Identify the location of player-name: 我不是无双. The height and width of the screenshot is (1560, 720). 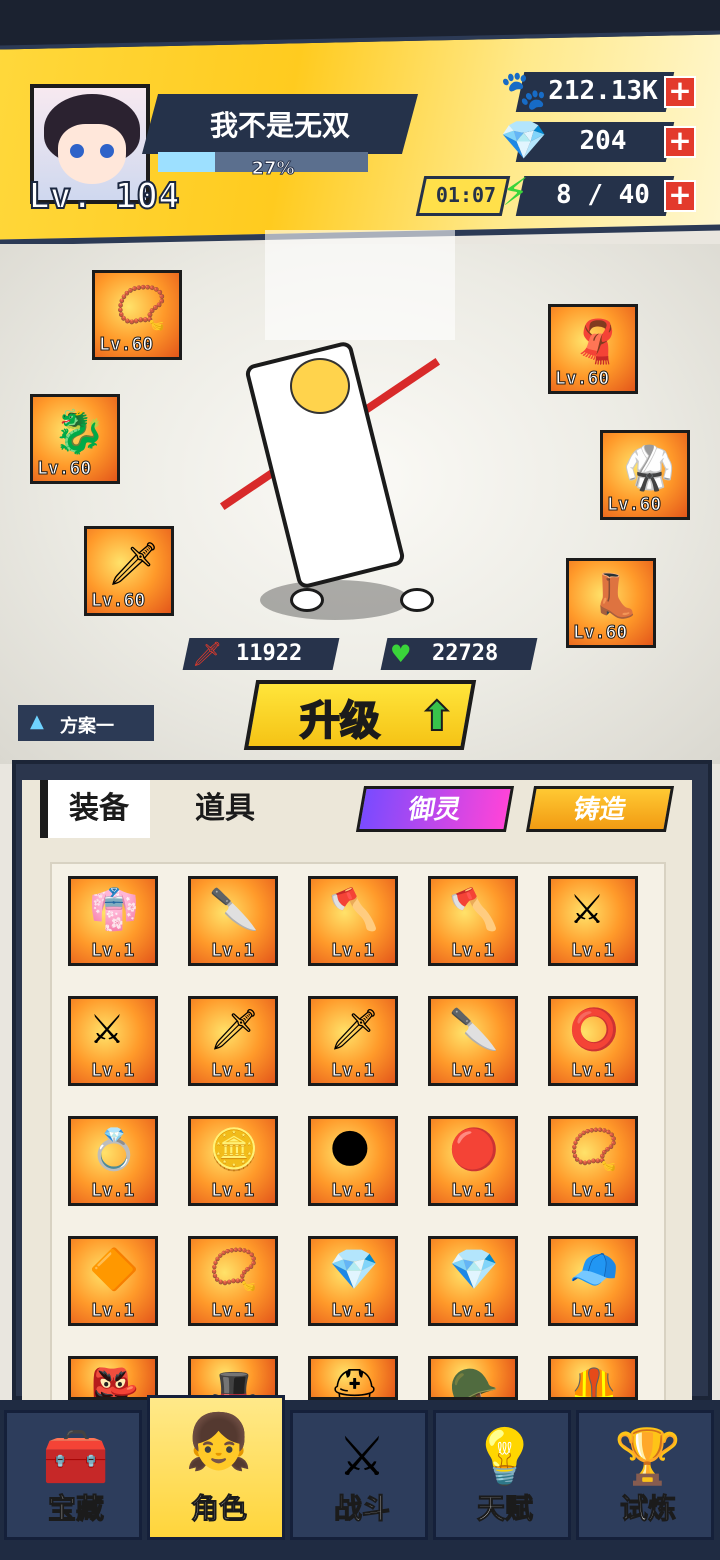
(280, 124).